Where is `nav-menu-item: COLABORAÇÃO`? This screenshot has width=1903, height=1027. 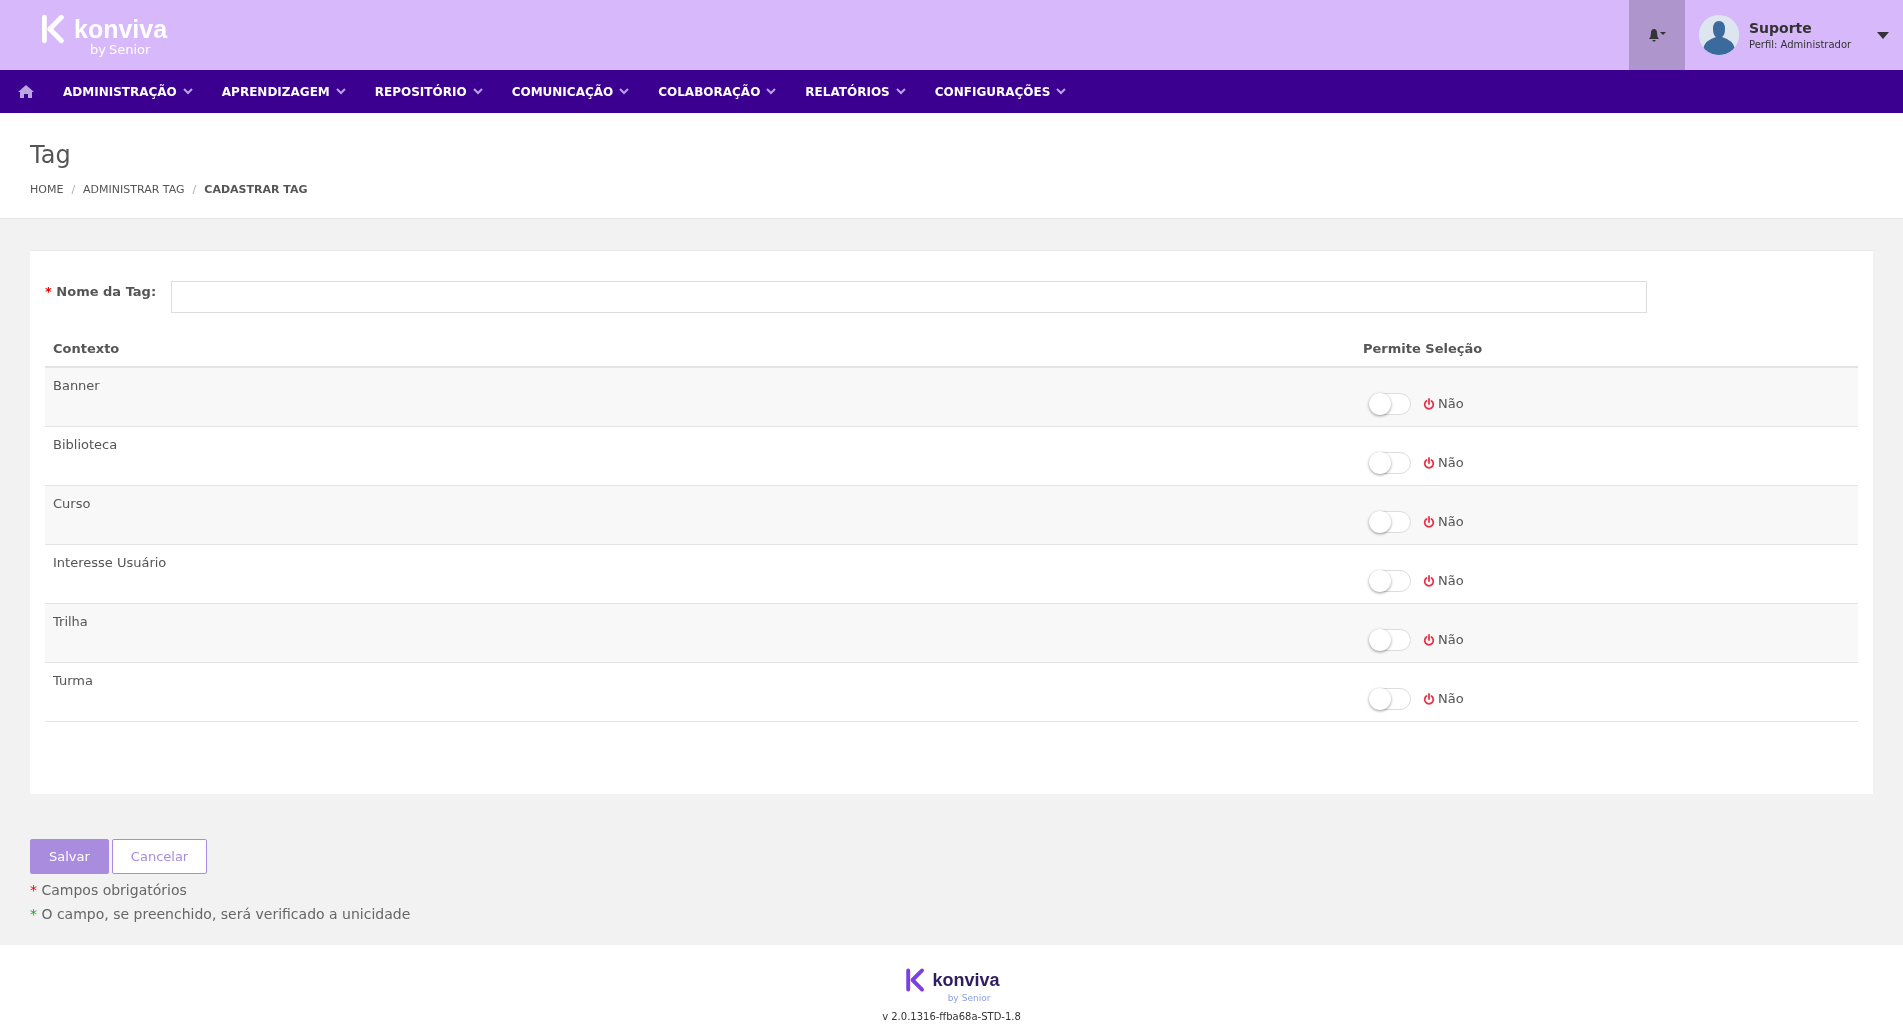
nav-menu-item: COLABORAÇÃO is located at coordinates (717, 91).